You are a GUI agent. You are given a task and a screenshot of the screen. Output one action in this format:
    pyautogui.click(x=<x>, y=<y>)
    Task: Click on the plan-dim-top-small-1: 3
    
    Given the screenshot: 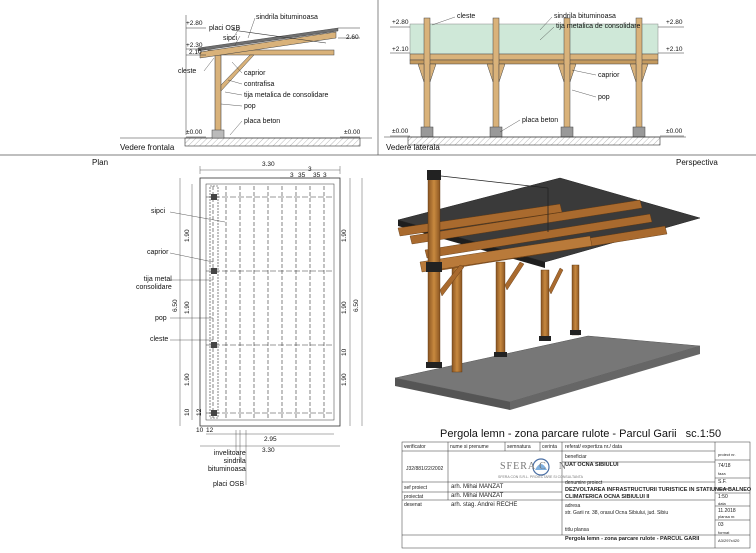 What is the action you would take?
    pyautogui.click(x=292, y=175)
    